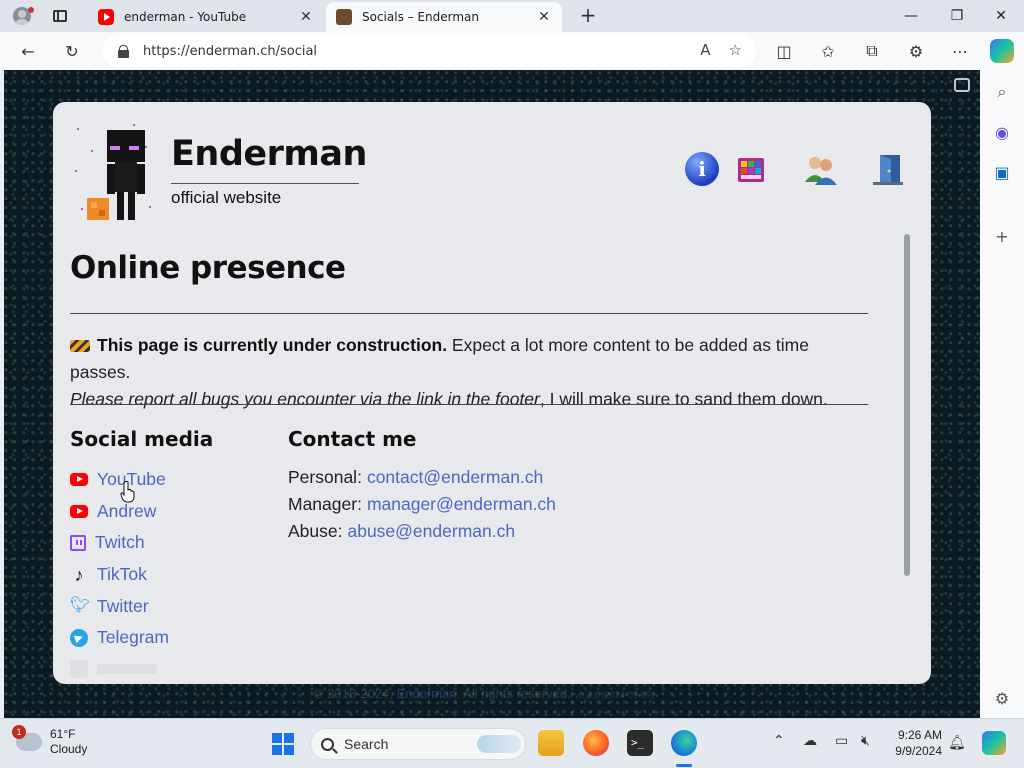  I want to click on hand-cursor-icon, so click(127, 492).